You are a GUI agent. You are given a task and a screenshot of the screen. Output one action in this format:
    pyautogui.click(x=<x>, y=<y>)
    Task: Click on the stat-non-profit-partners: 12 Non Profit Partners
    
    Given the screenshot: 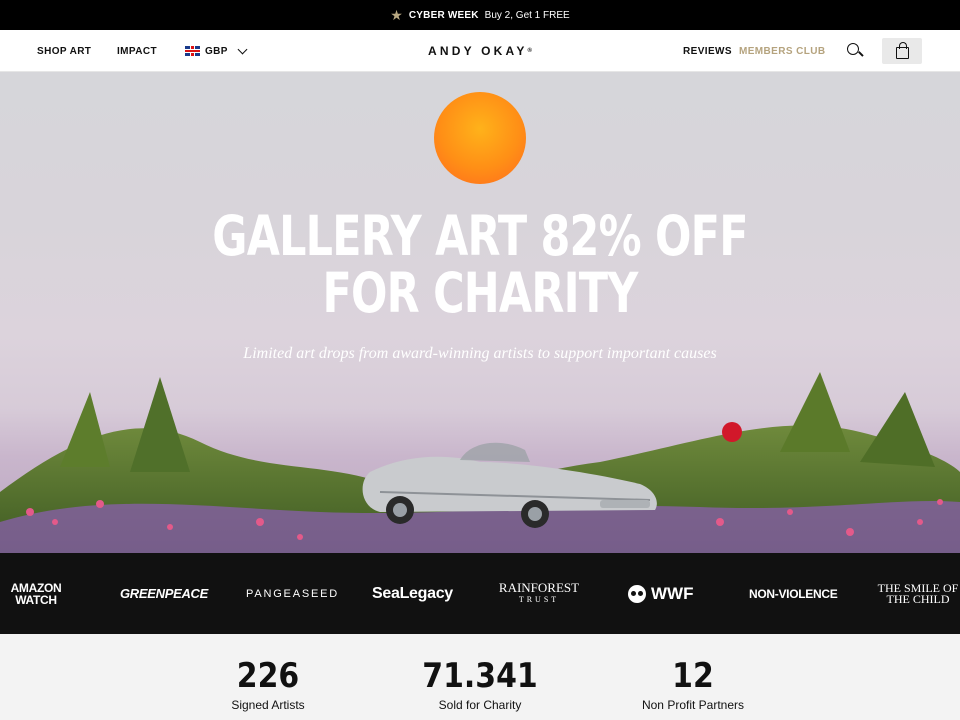 What is the action you would take?
    pyautogui.click(x=693, y=673)
    